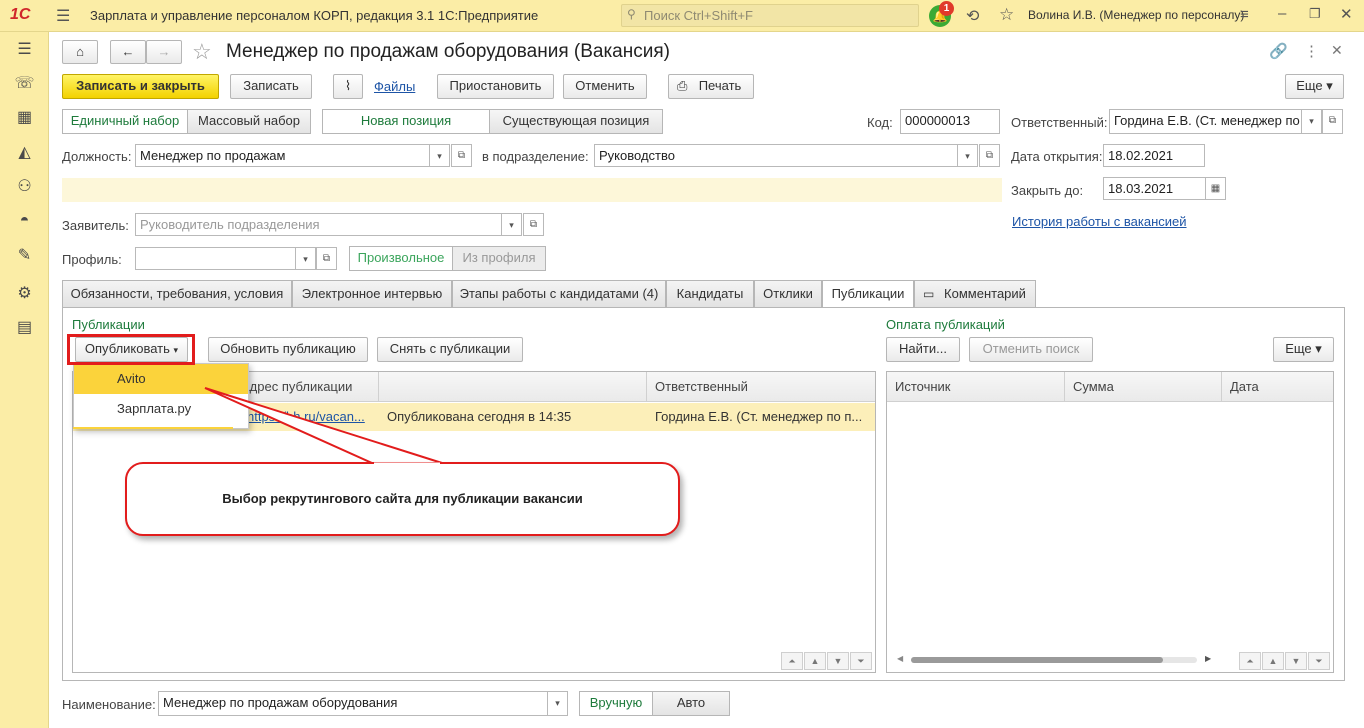 The width and height of the screenshot is (1364, 728). I want to click on name-dropdown: ▾, so click(558, 703).